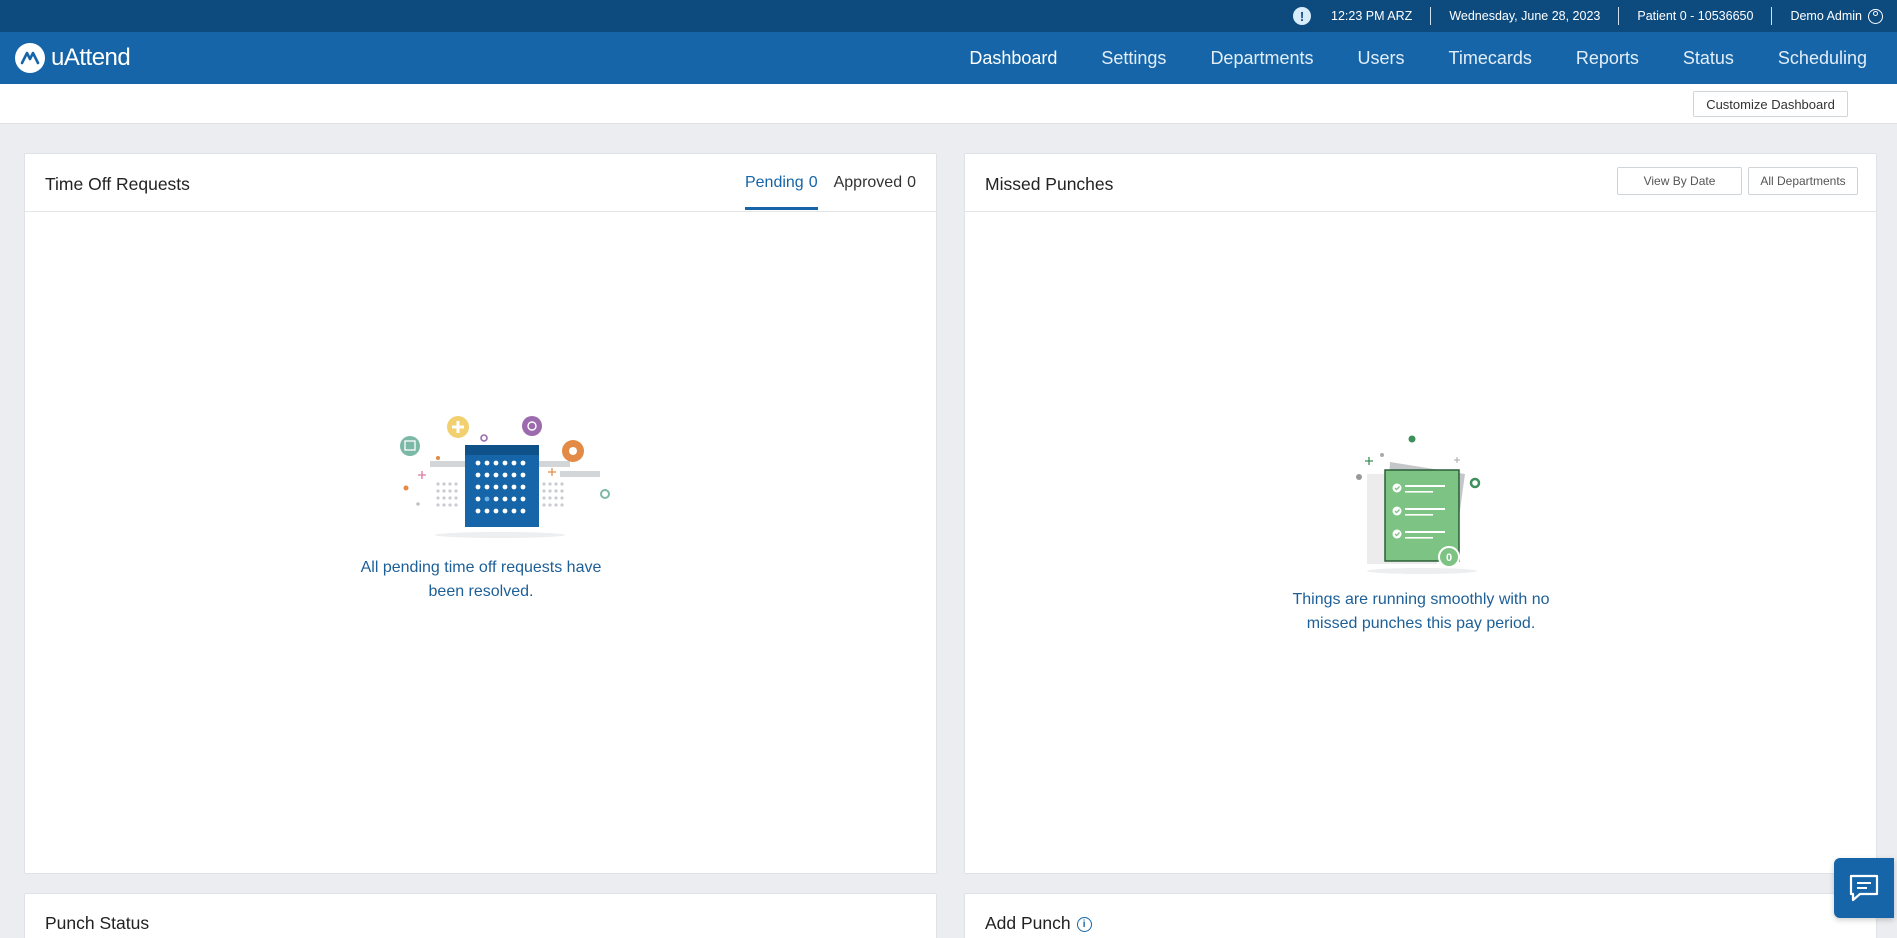  Describe the element at coordinates (1803, 181) in the screenshot. I see `all-departments-dropdown: All Departments` at that location.